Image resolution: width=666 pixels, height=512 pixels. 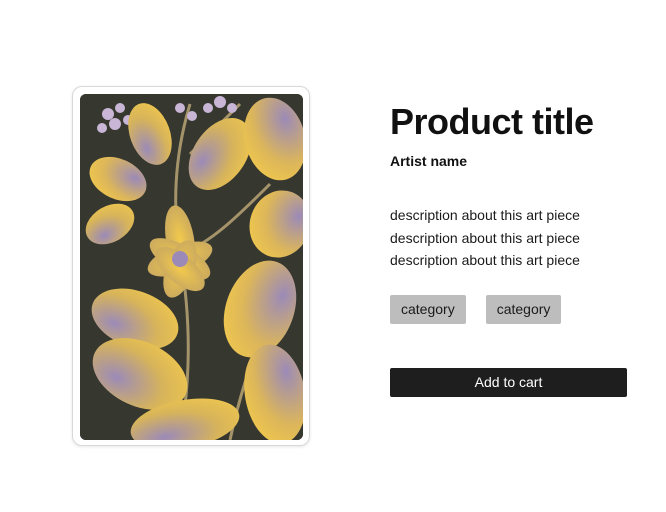 I want to click on artist-name: Artist name, so click(x=429, y=161).